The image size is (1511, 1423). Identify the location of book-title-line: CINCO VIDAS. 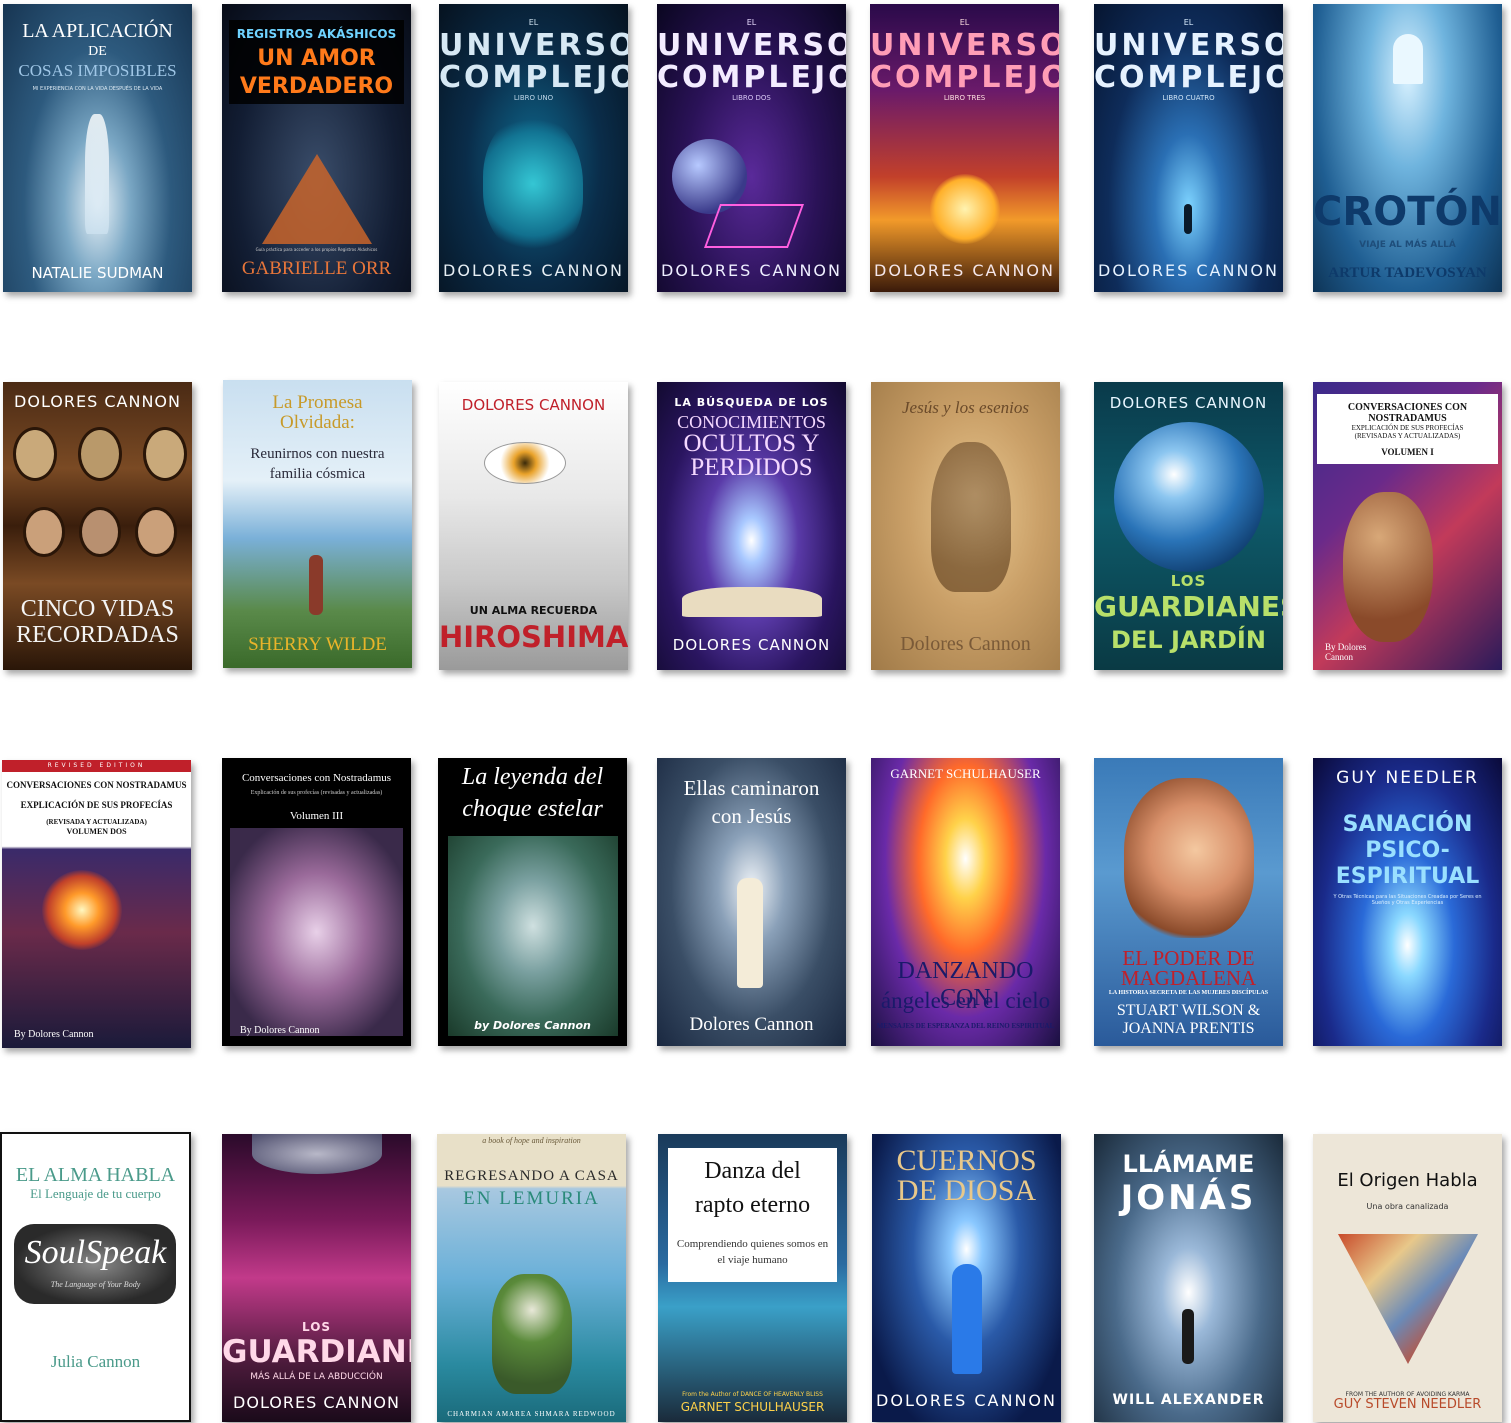
(97, 609).